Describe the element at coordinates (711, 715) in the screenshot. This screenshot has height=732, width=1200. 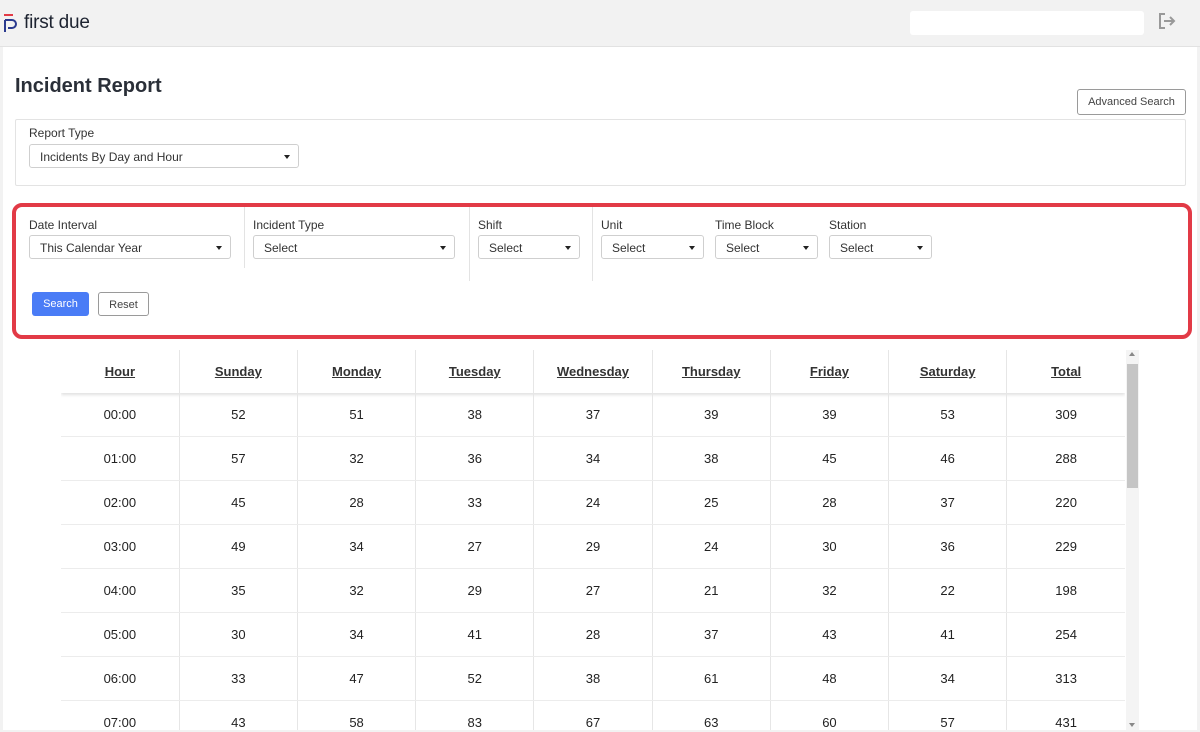
I see `table-cell: 63` at that location.